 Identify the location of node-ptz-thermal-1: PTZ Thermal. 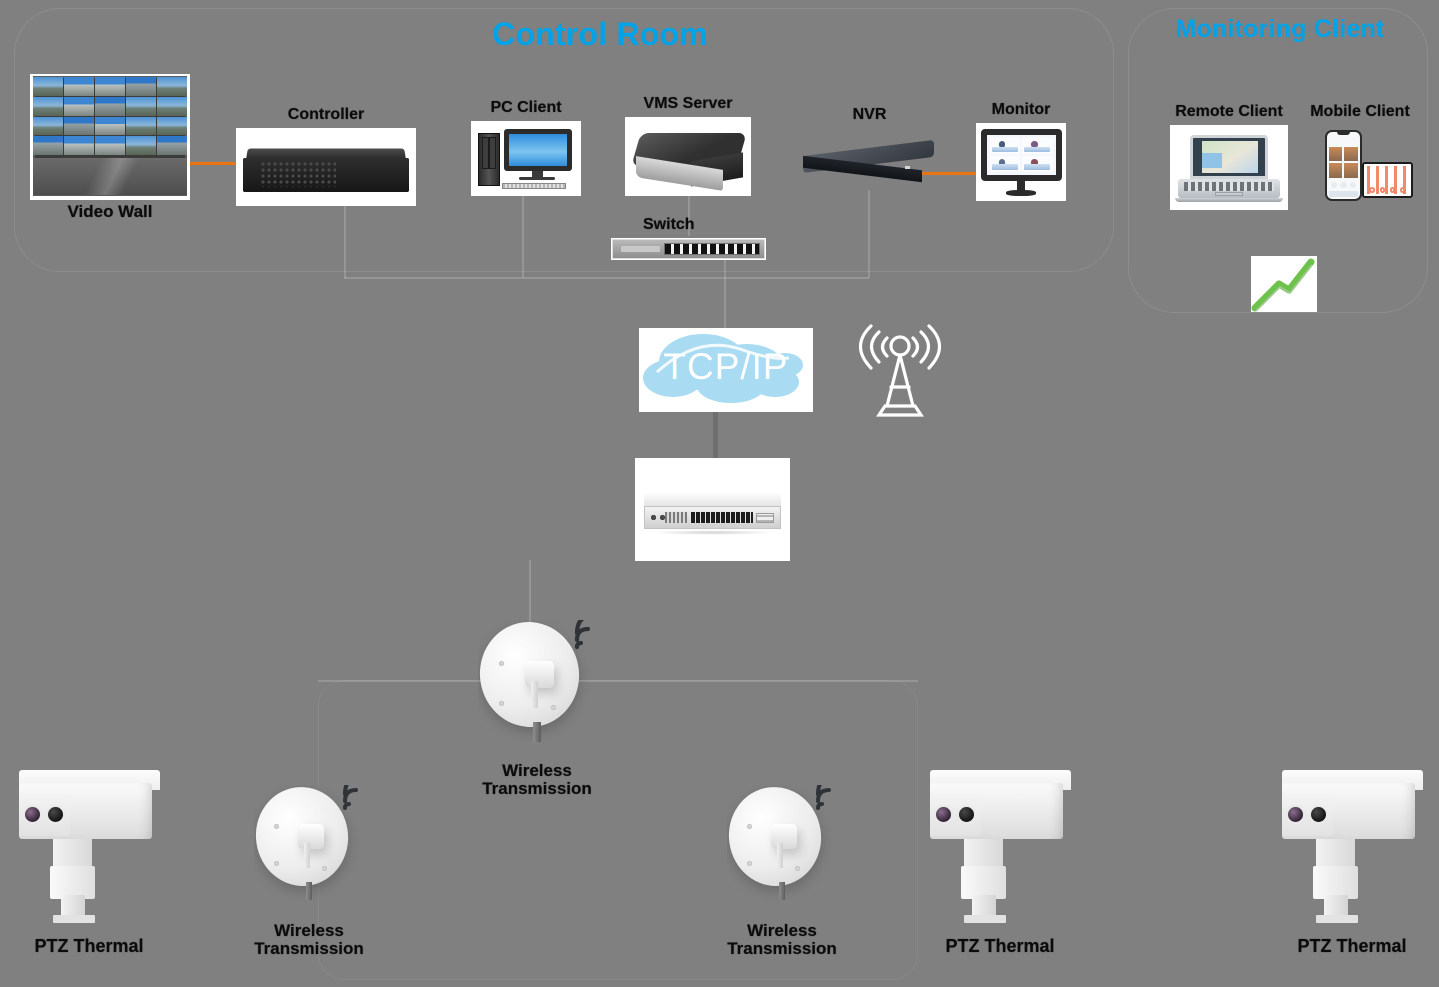
(89, 858).